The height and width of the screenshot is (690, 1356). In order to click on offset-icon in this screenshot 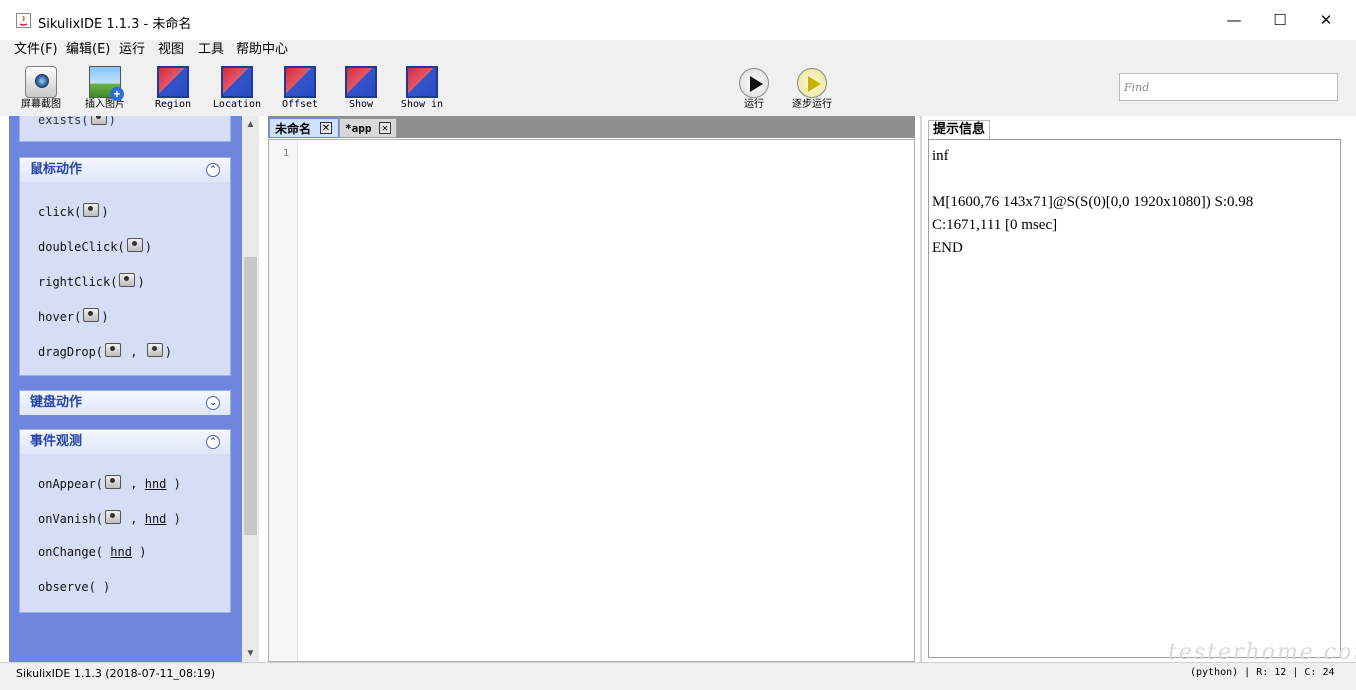, I will do `click(300, 82)`.